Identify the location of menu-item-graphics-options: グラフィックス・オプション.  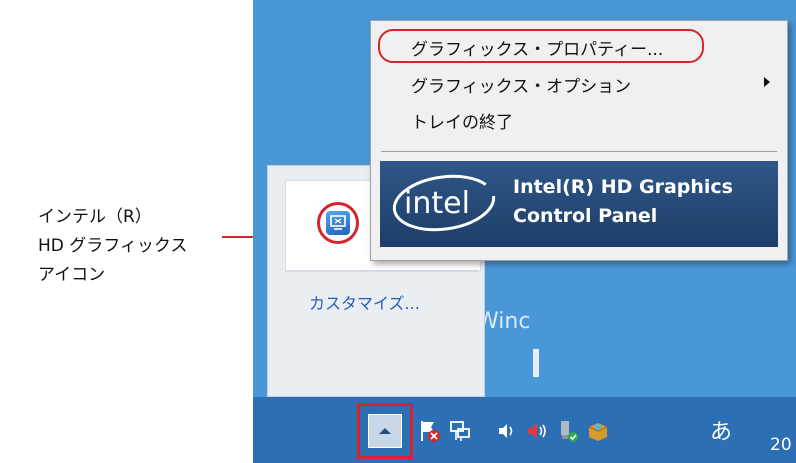
(521, 84).